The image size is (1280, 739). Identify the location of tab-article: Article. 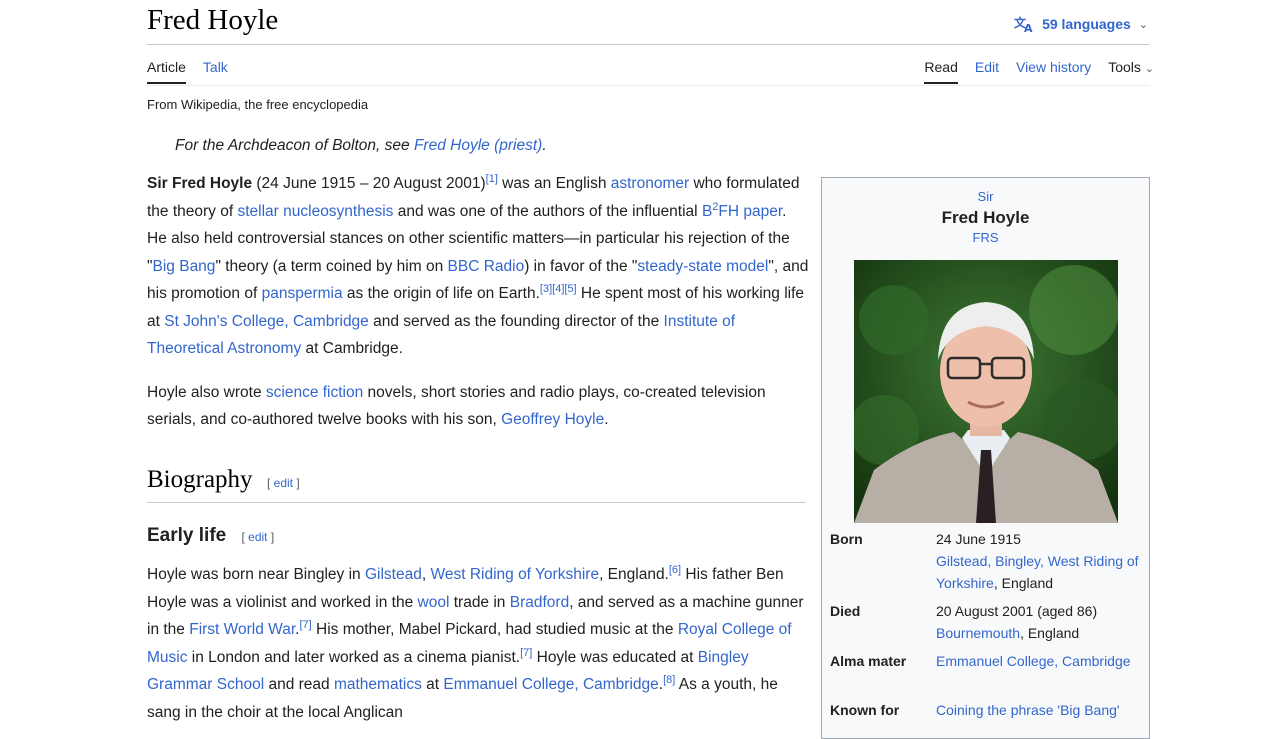
(166, 71).